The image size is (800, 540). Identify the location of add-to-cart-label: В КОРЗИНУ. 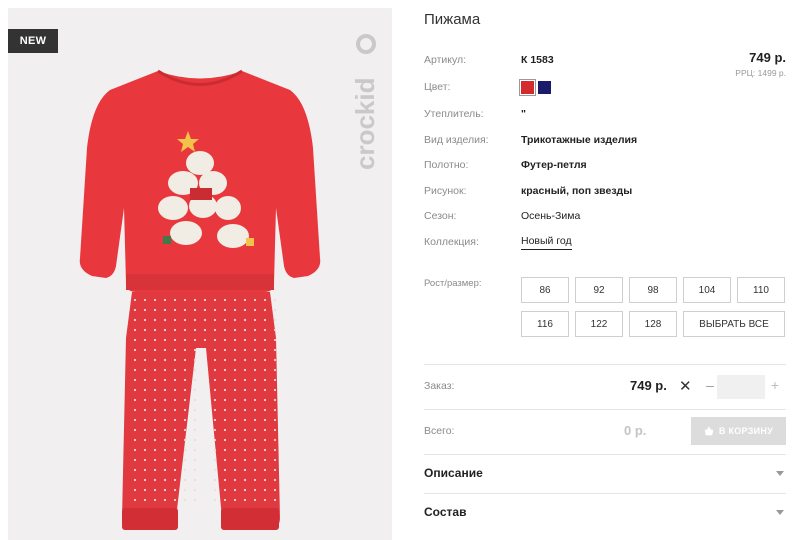
(746, 431).